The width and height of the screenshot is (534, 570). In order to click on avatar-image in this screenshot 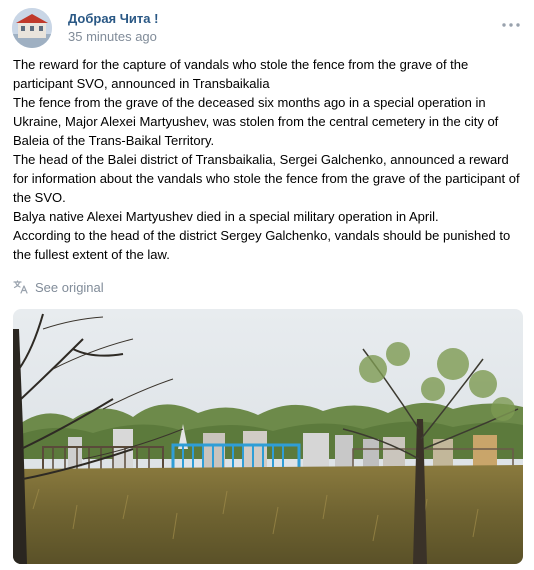, I will do `click(32, 28)`.